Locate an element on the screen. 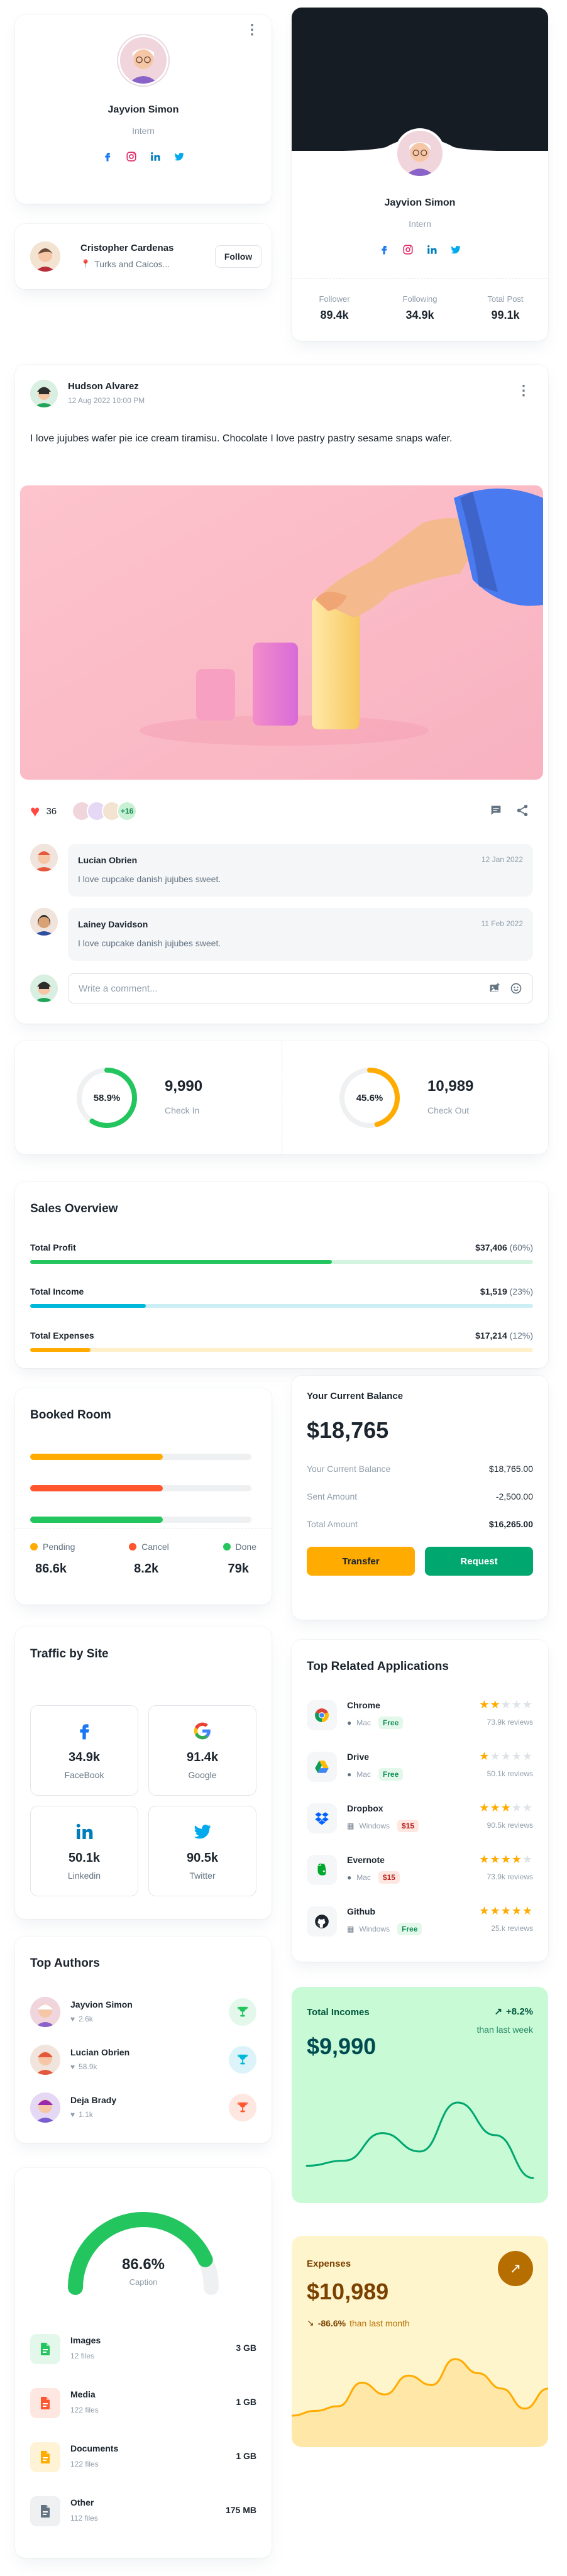 Image resolution: width=567 pixels, height=2576 pixels. share-icon is located at coordinates (522, 812).